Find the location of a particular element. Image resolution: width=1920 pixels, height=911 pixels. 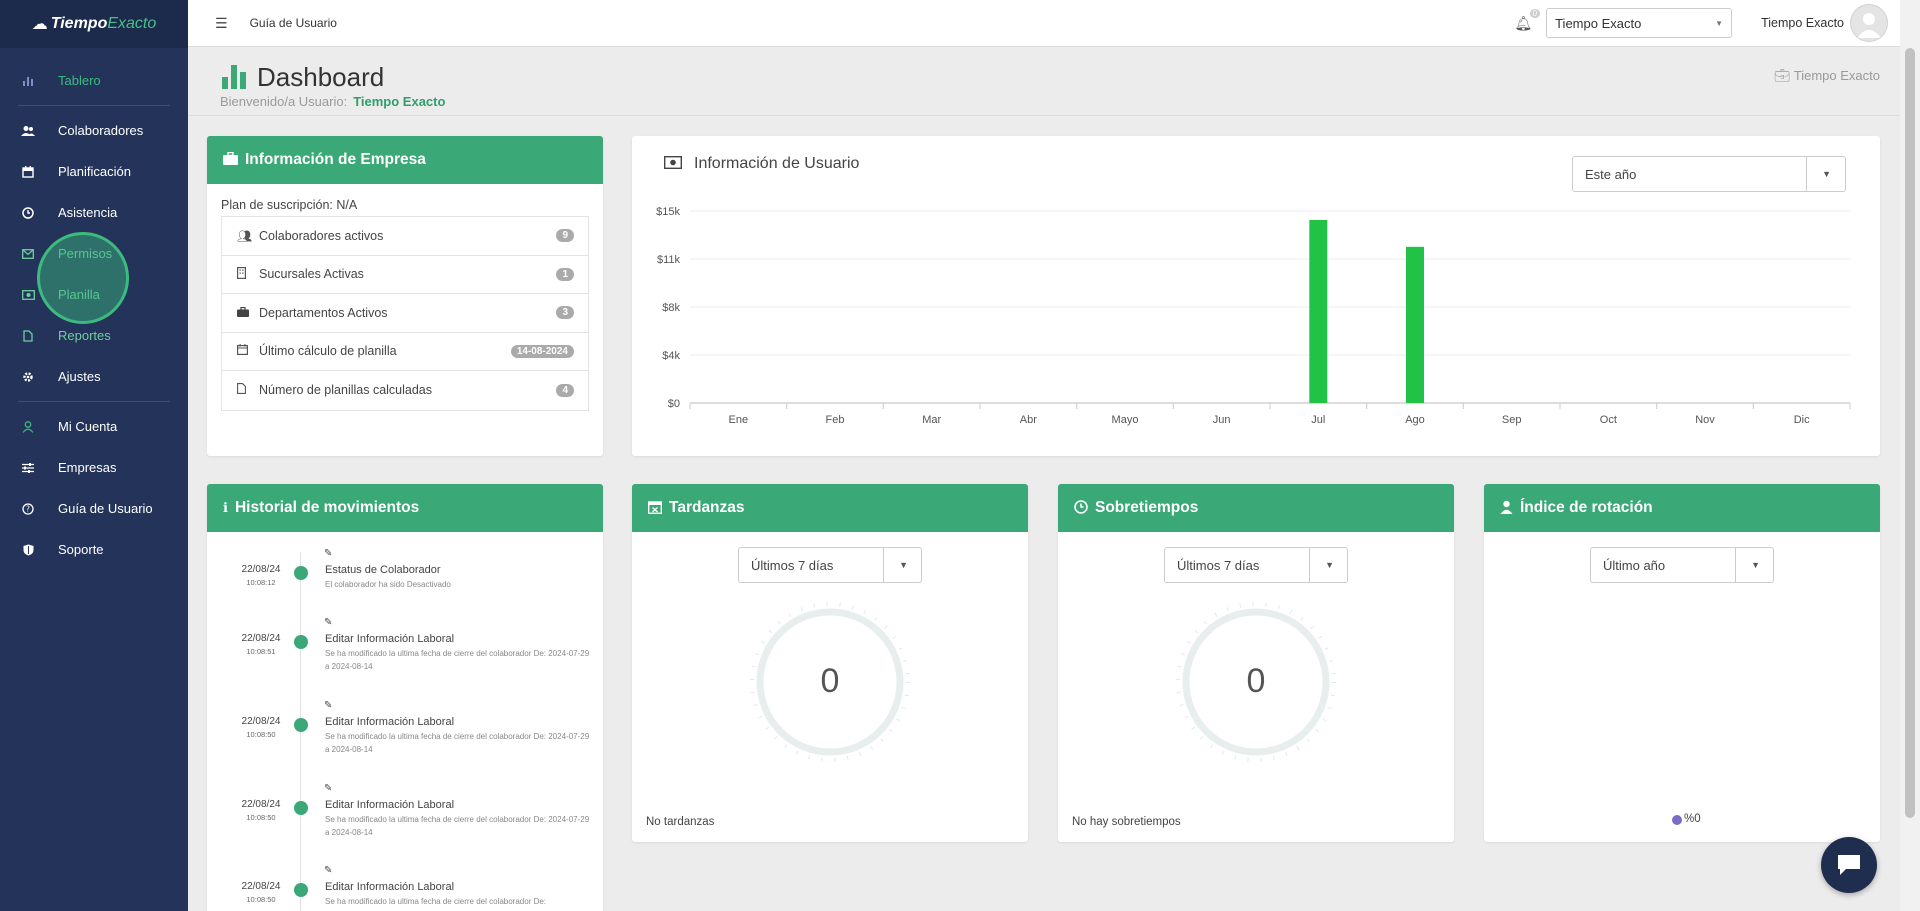

panel-title: Tardanzas is located at coordinates (707, 507).